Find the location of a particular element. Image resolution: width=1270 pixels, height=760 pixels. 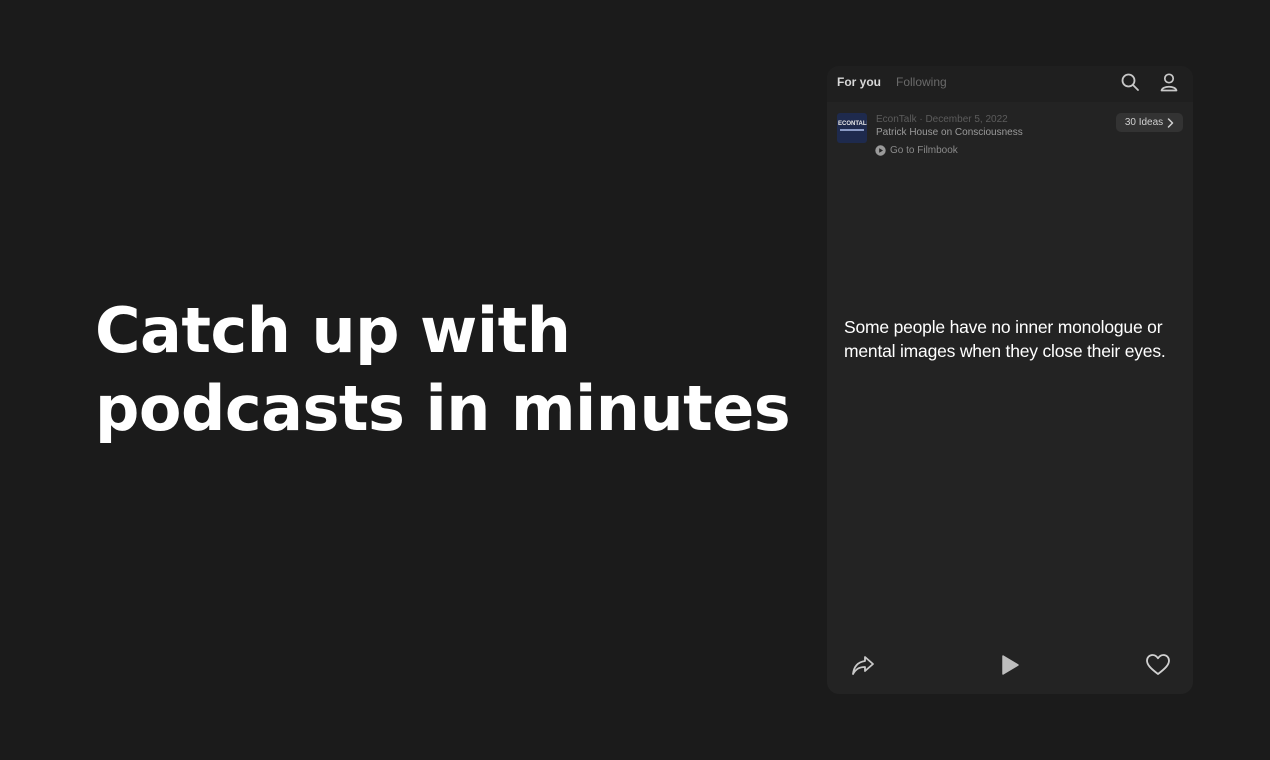

tab-following: Following is located at coordinates (921, 82).